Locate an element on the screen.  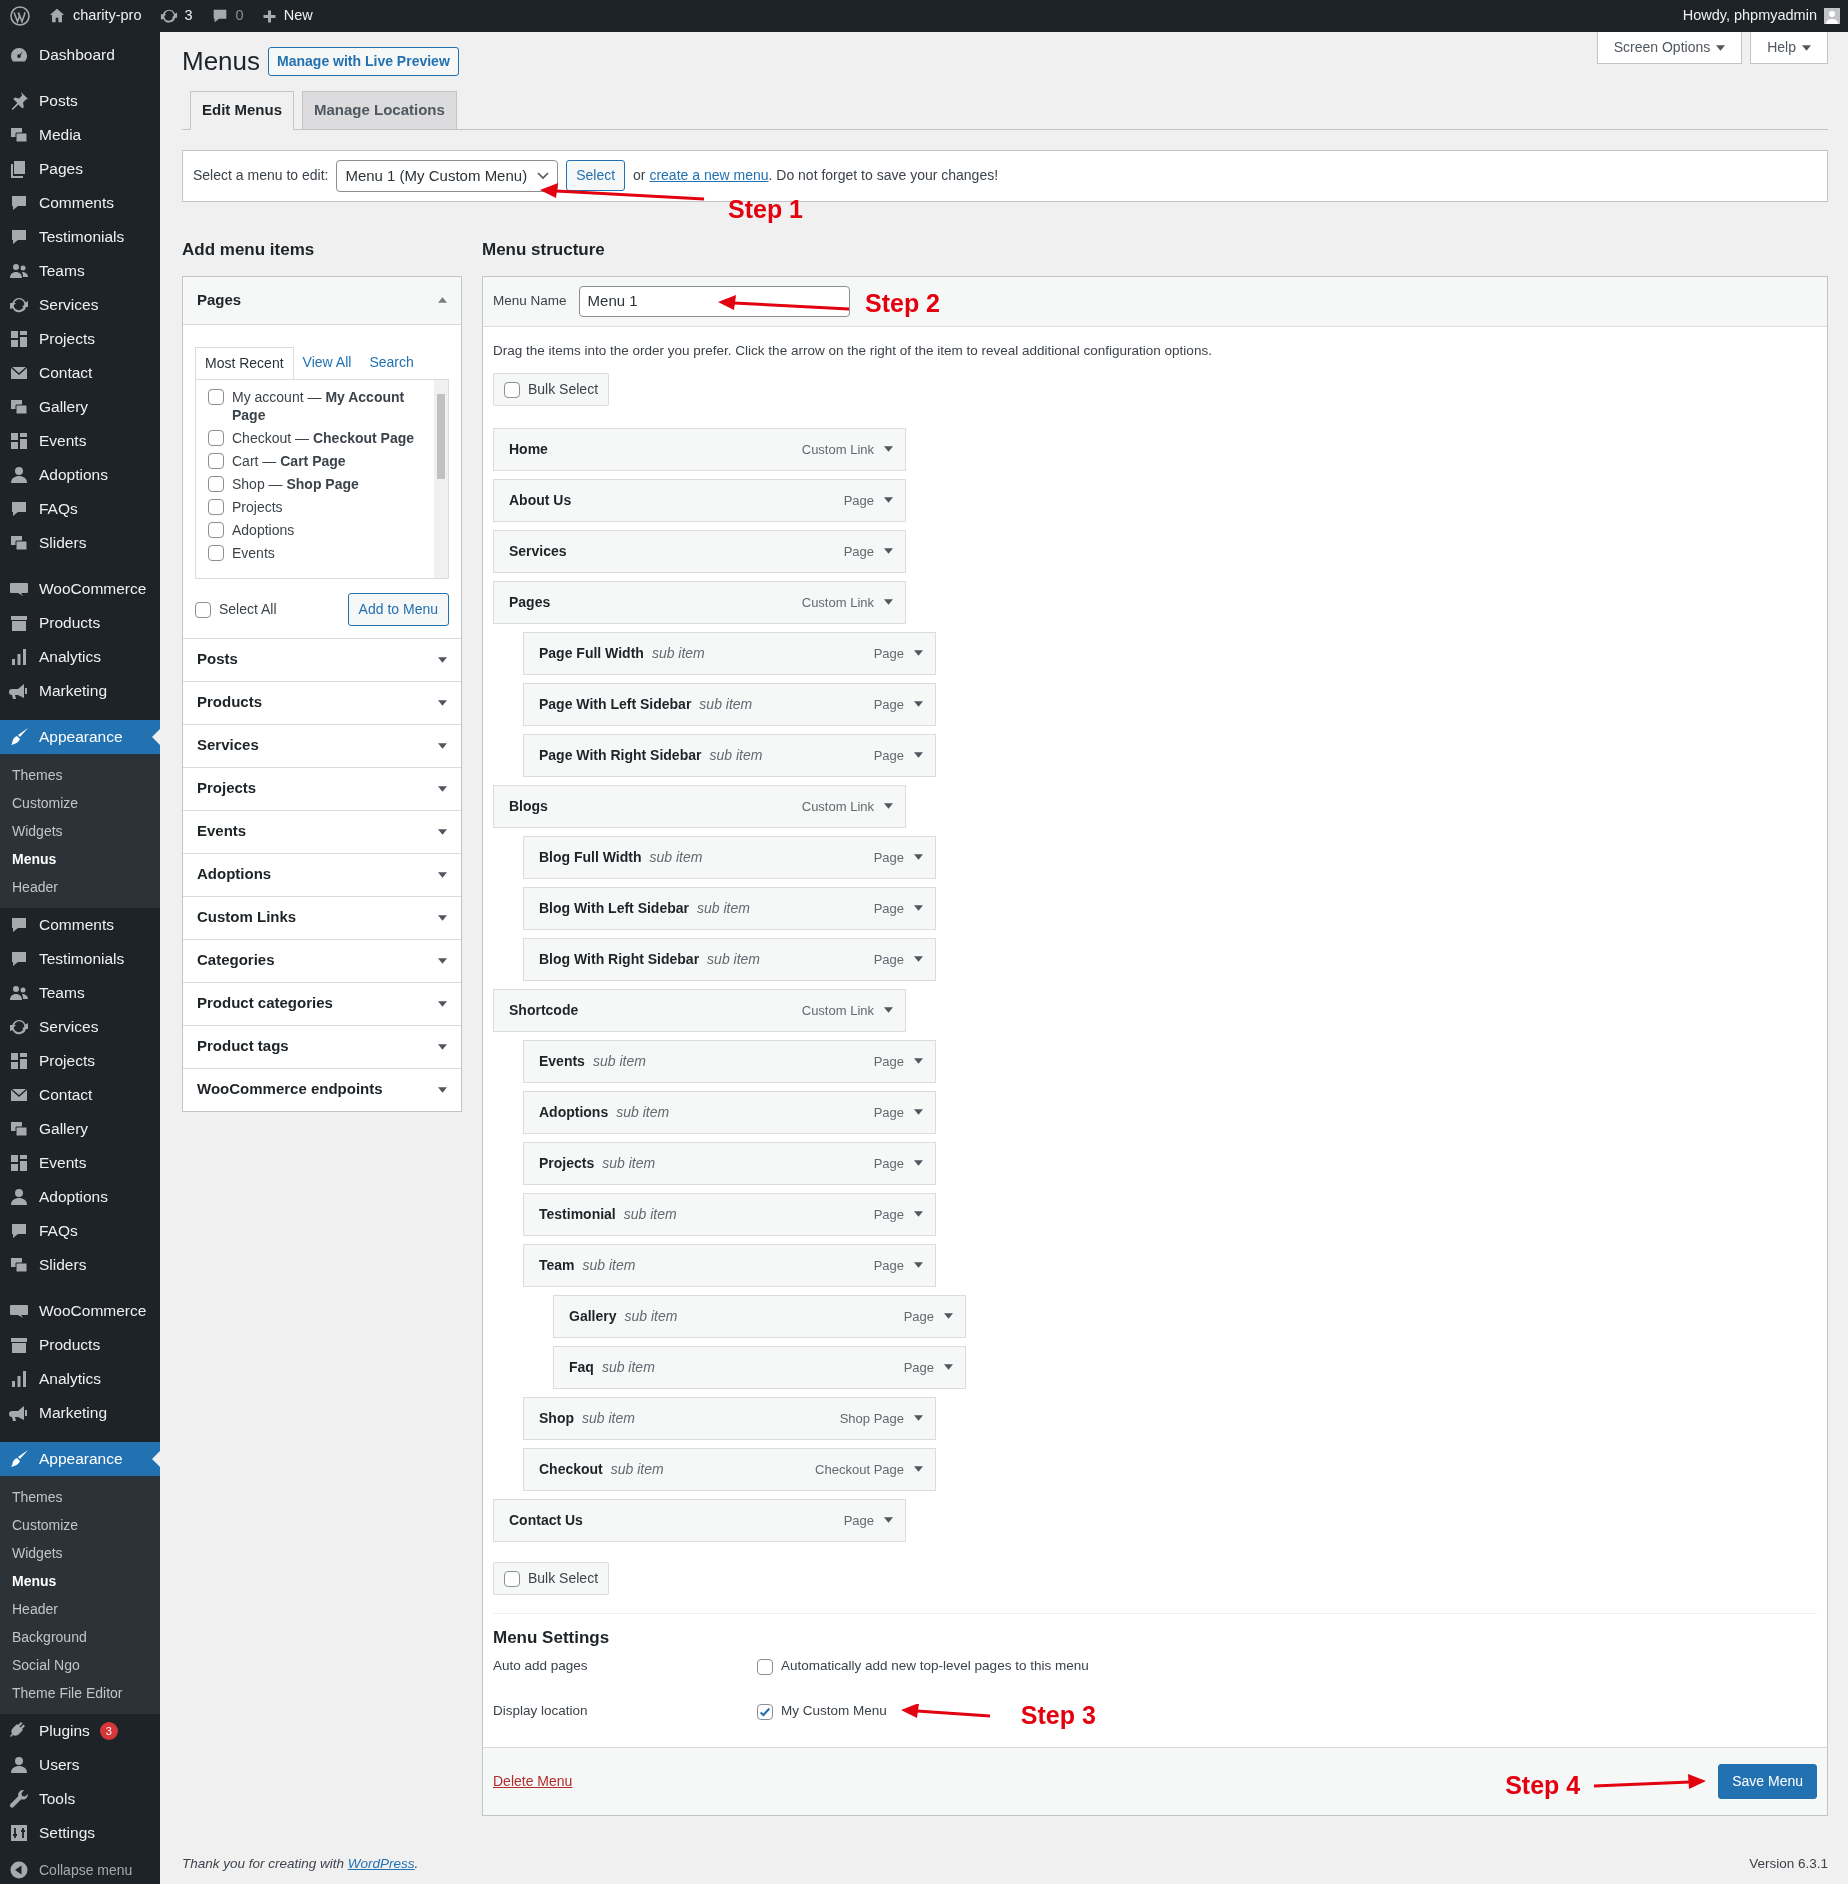
sidebar-item: Contact is located at coordinates (80, 1095).